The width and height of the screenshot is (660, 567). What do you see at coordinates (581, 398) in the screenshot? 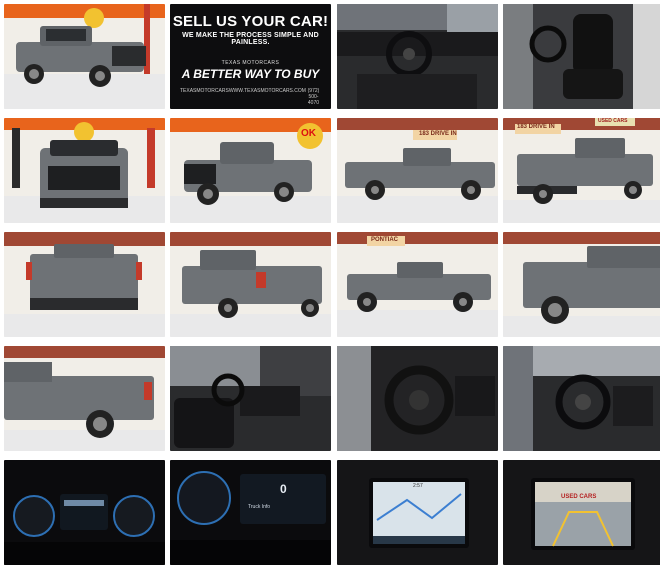
I see `thumb-dash-wide` at bounding box center [581, 398].